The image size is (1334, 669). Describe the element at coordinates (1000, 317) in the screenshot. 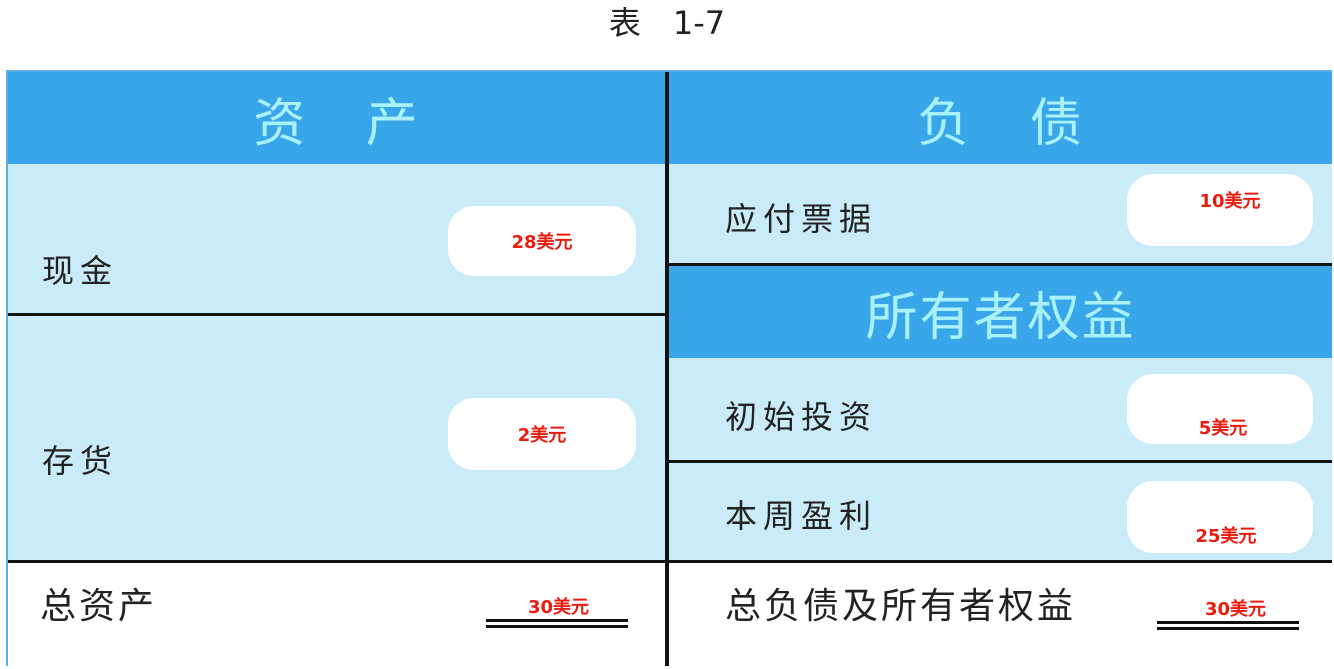

I see `equity-header: 所有者权益` at that location.